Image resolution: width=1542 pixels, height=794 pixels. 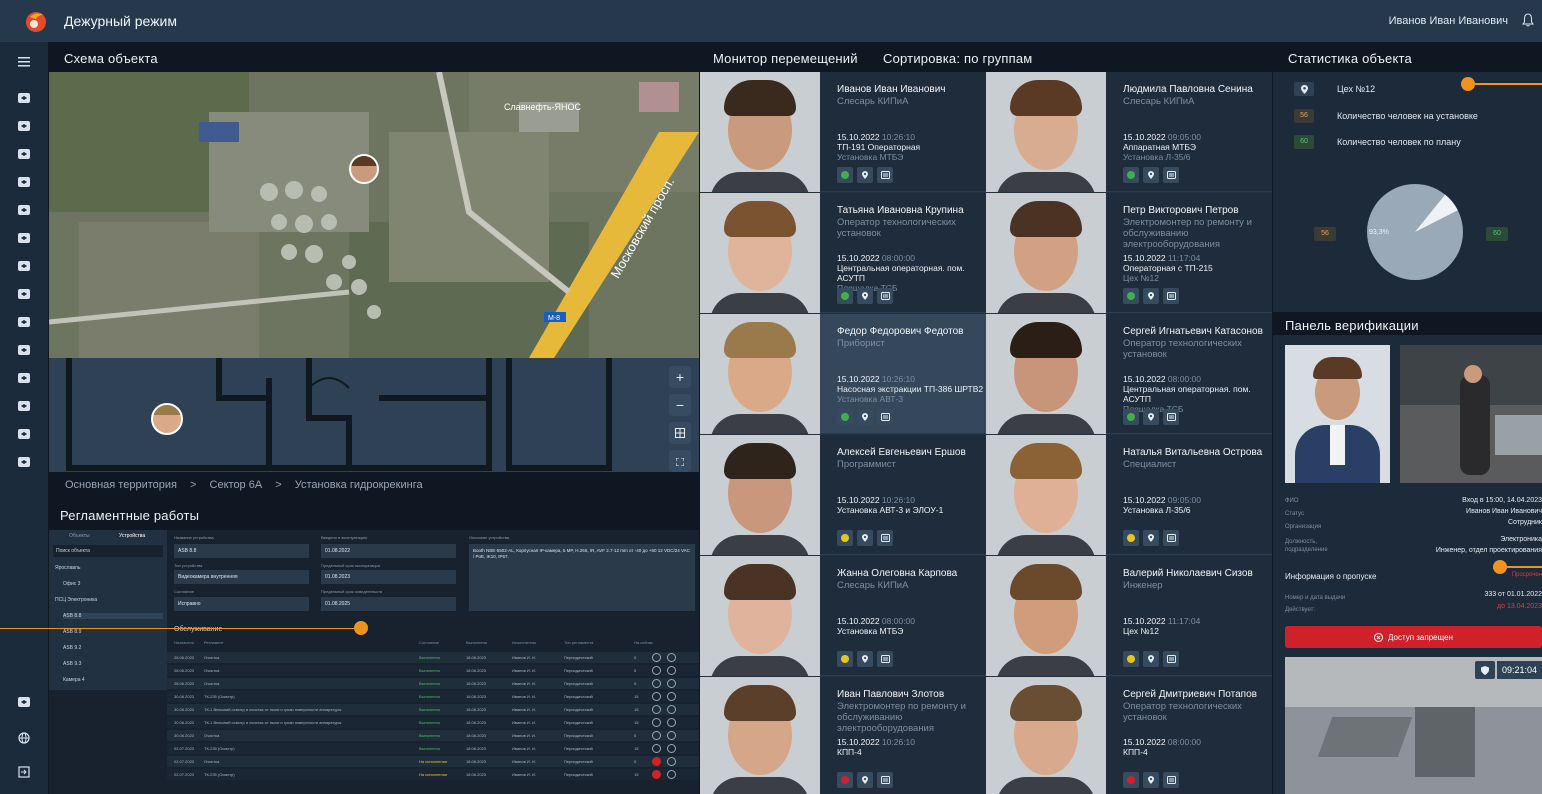 What do you see at coordinates (1413, 637) in the screenshot?
I see `access-denied-button: Доступ запрещен` at bounding box center [1413, 637].